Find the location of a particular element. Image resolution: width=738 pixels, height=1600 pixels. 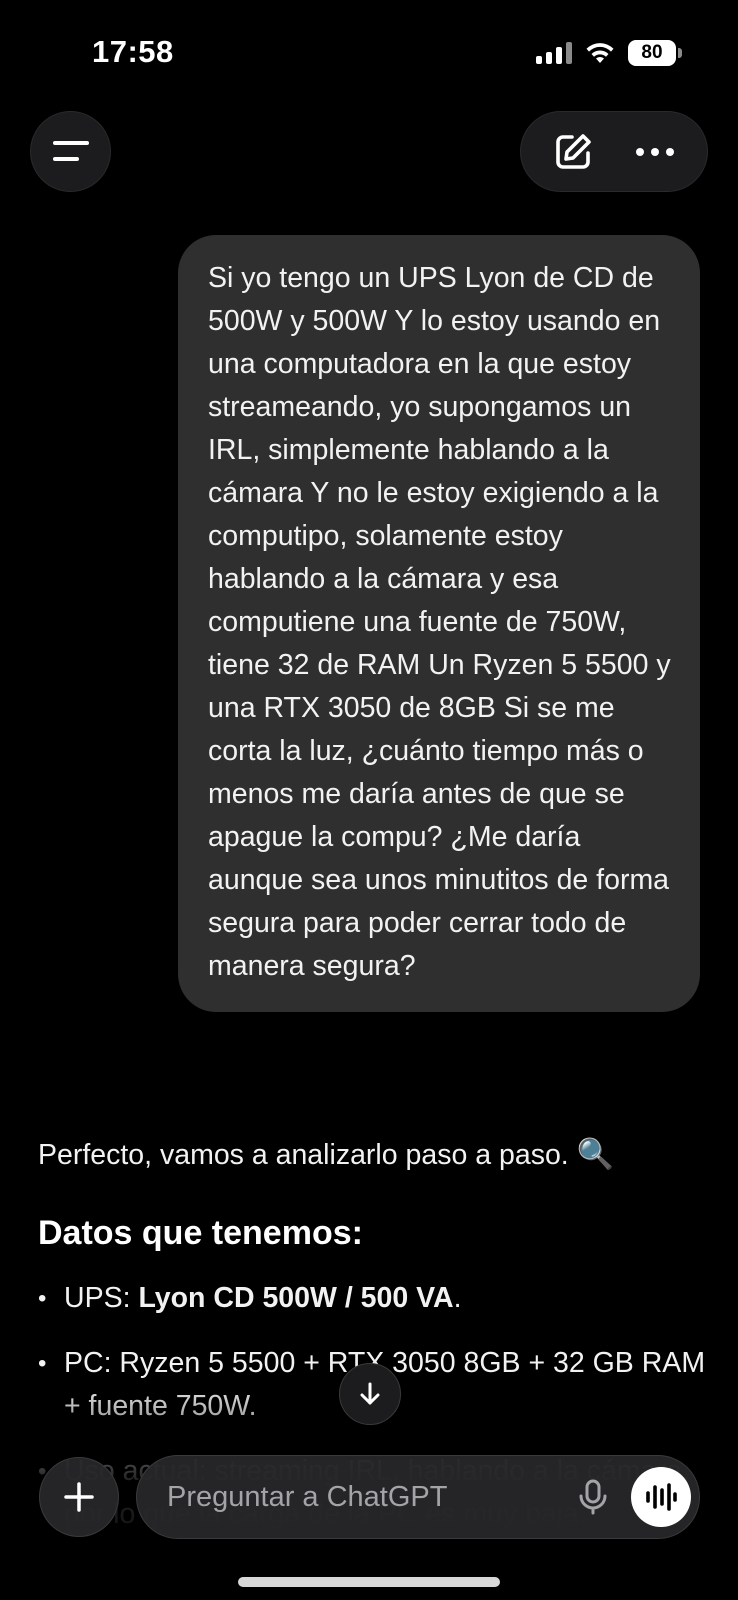

voice-mode-button is located at coordinates (661, 1497).